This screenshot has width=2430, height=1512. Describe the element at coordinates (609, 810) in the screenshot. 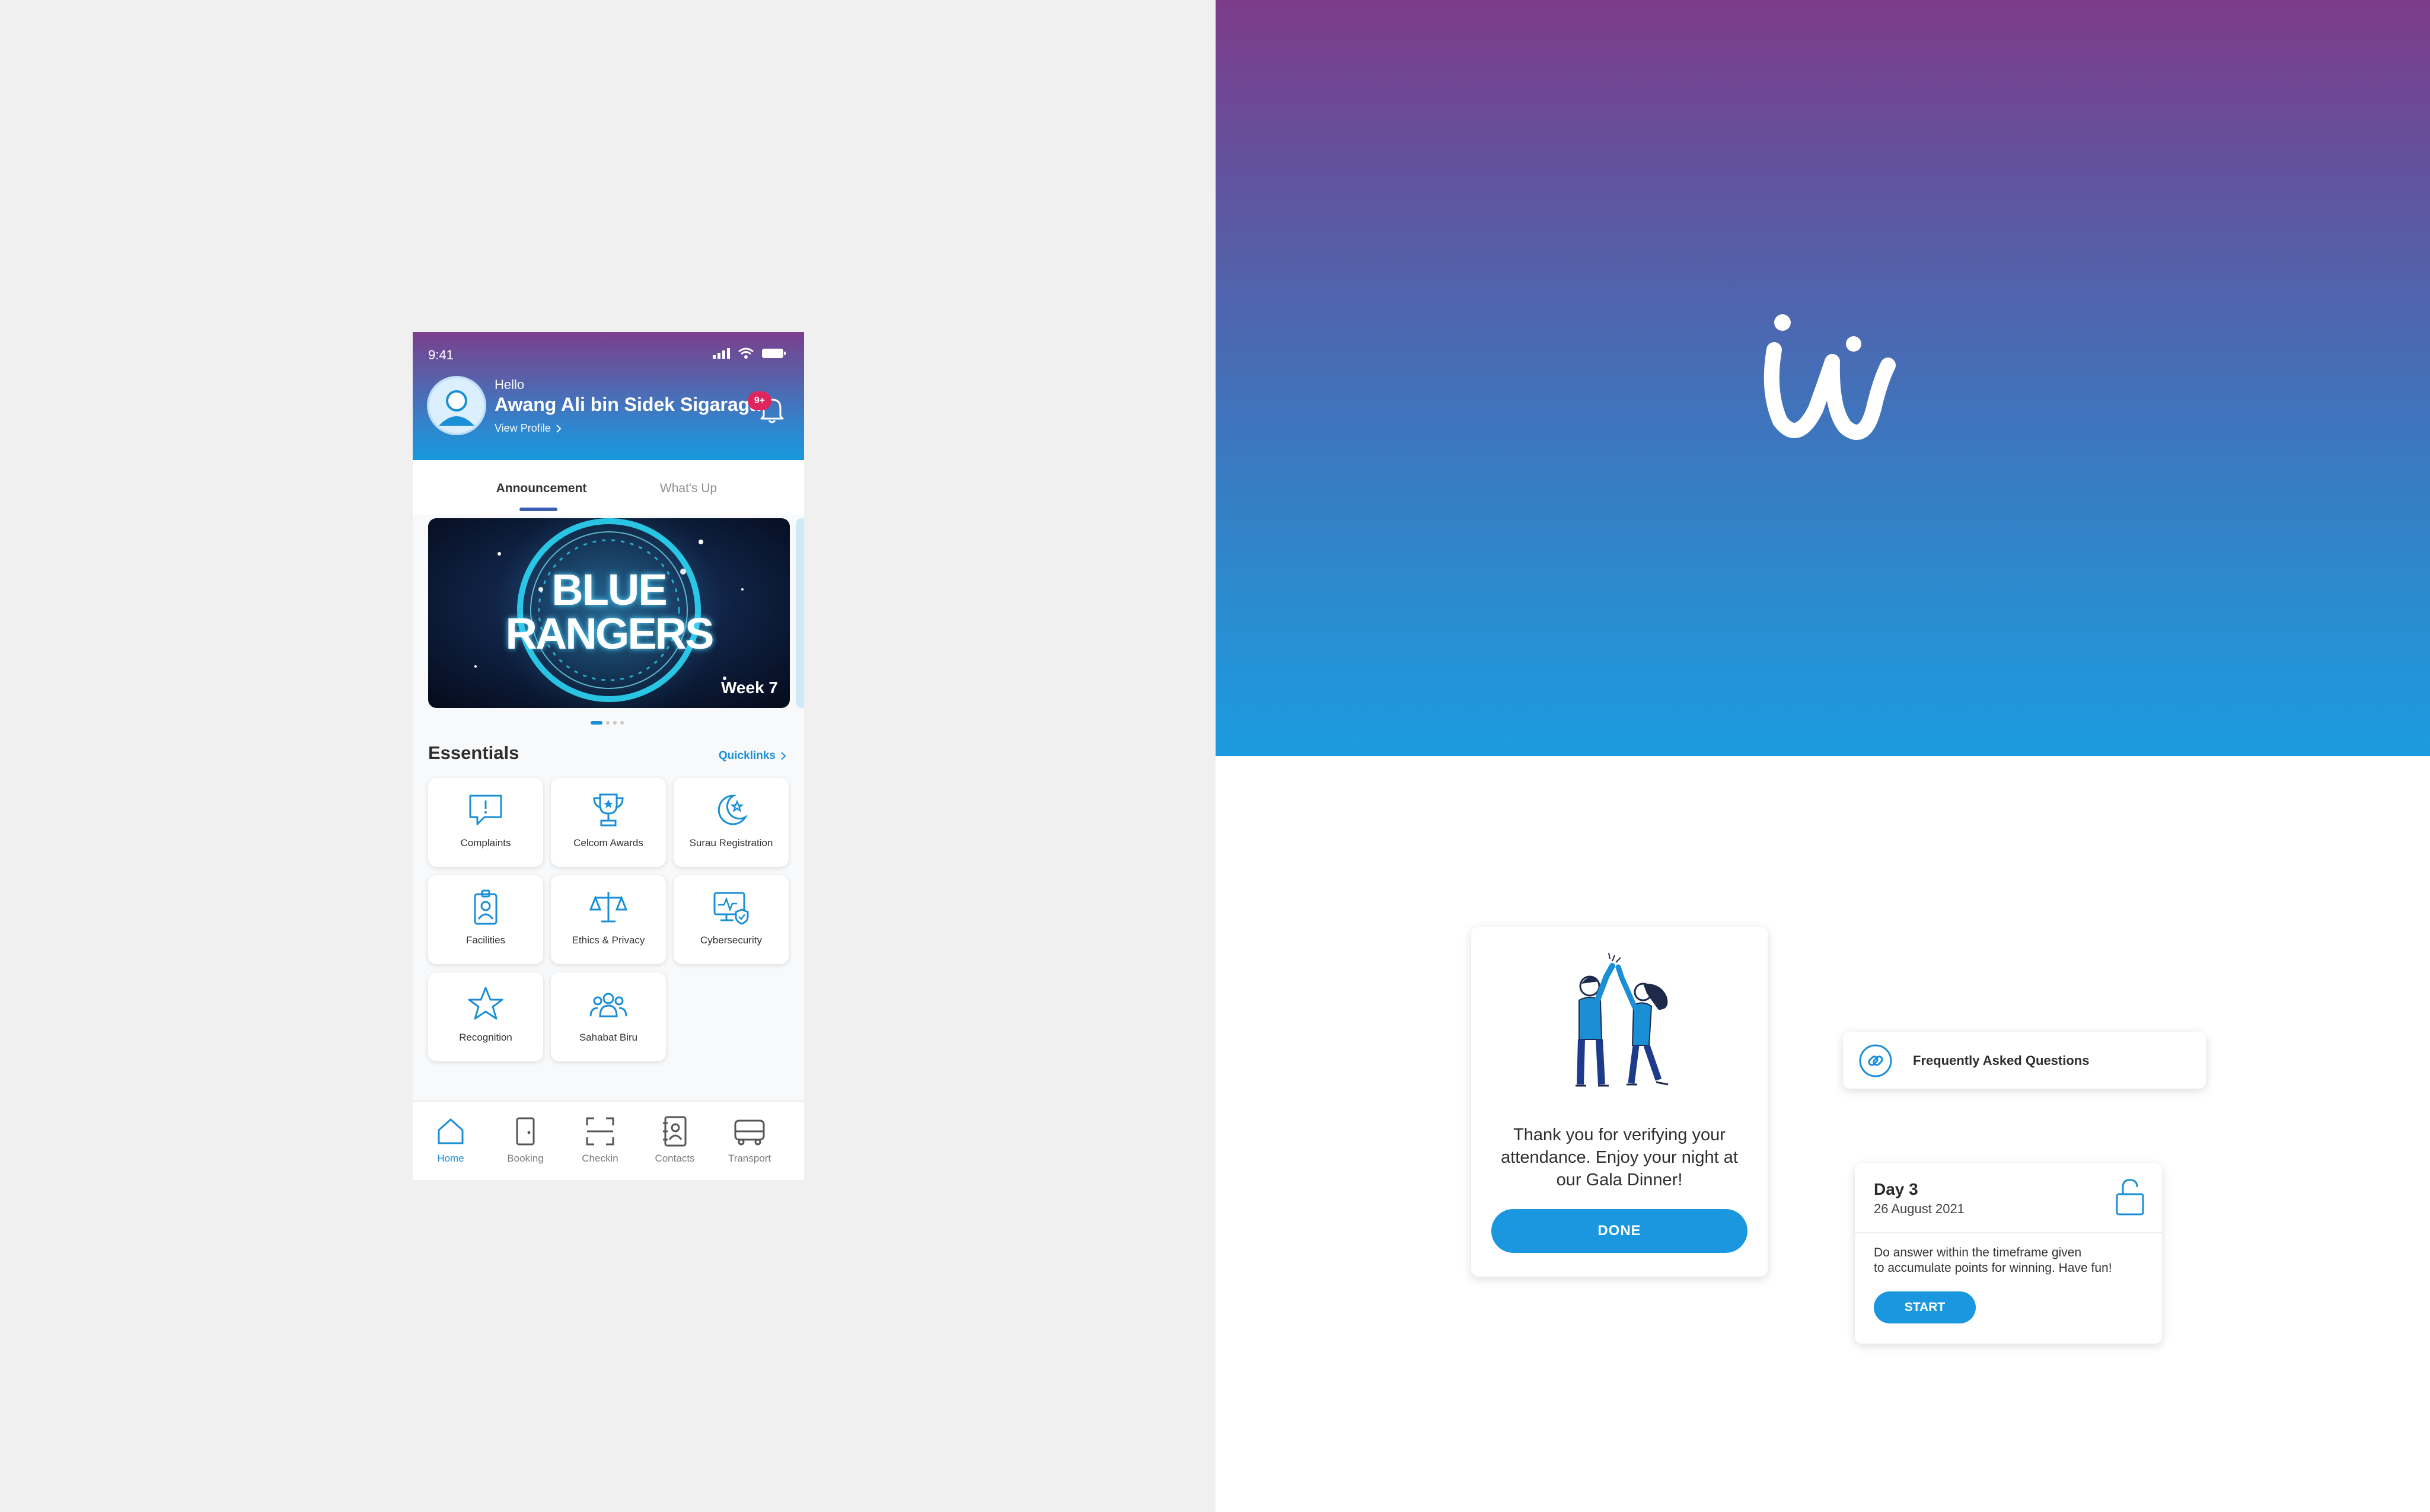

I see `trophy-icon` at that location.